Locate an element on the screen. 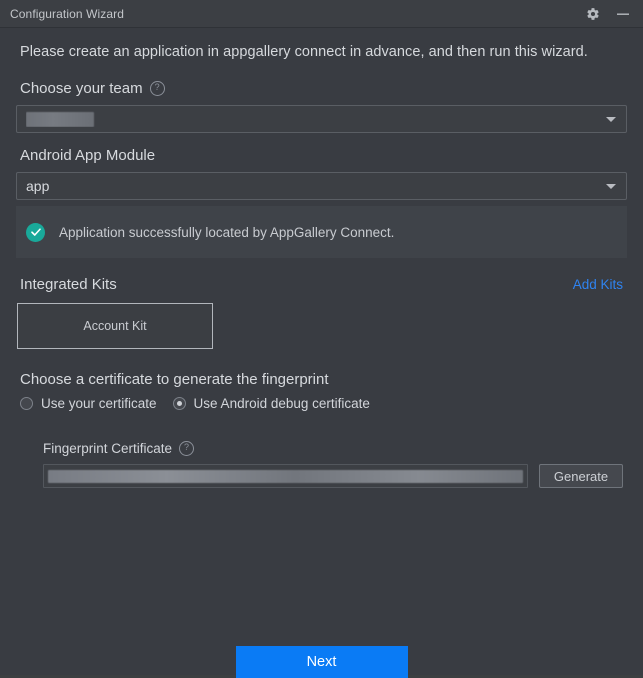 The width and height of the screenshot is (643, 678). fingerprint-value-redaction is located at coordinates (285, 476).